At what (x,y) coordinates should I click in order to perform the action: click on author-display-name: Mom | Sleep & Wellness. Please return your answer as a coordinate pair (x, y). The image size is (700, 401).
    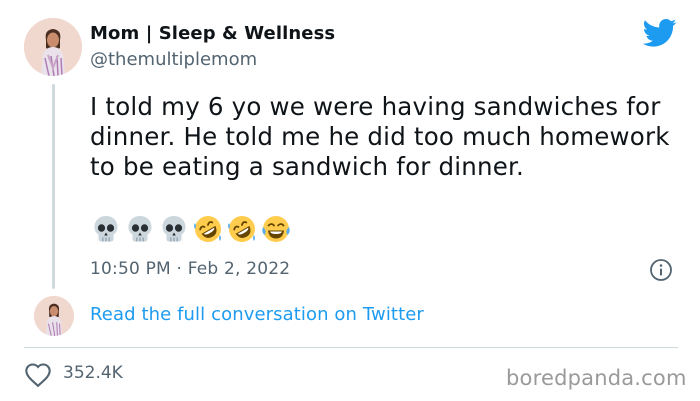
    Looking at the image, I should click on (212, 33).